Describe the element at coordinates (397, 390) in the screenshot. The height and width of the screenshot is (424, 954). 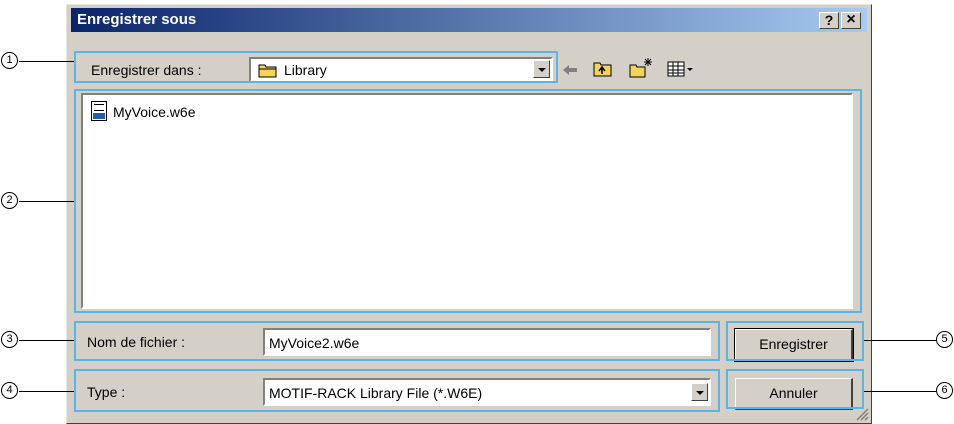
I see `highlight-type` at that location.